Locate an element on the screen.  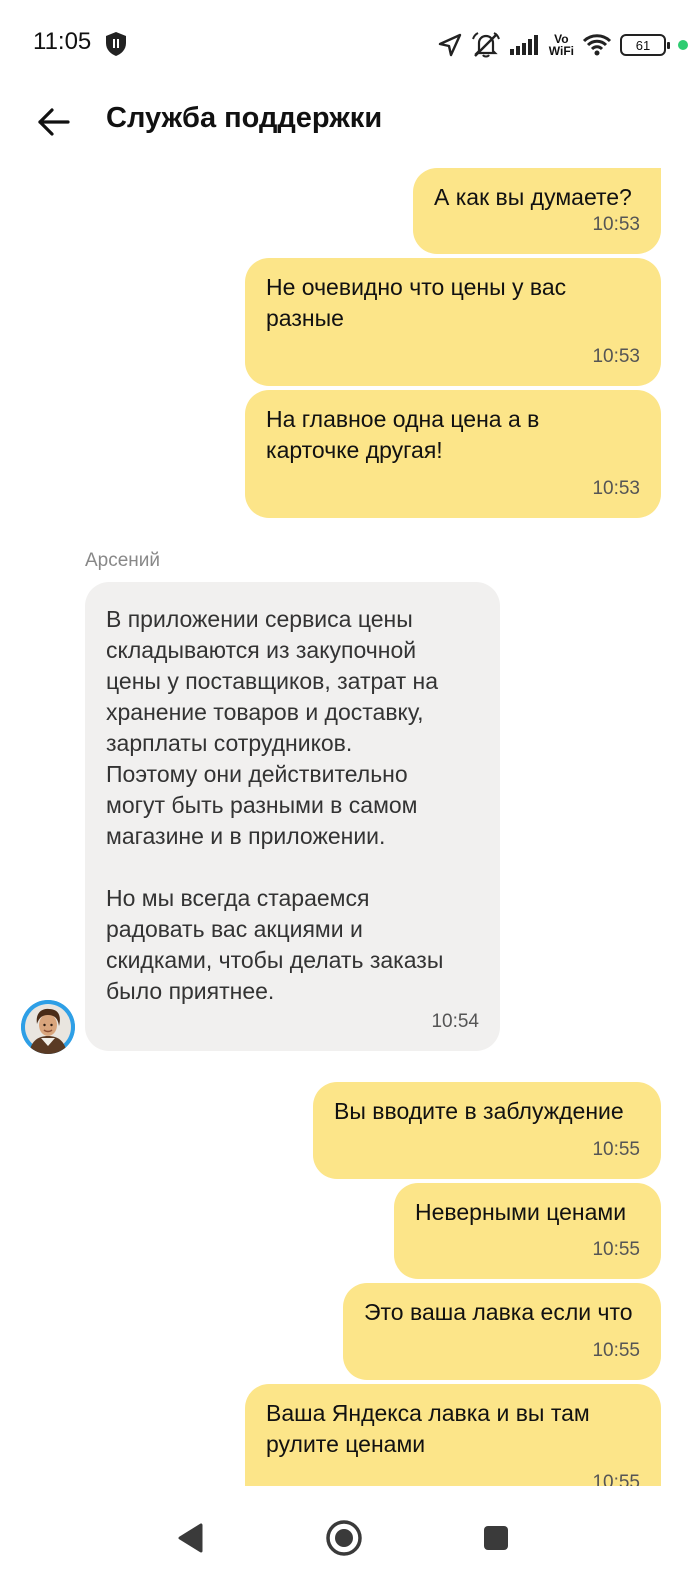
back-button is located at coordinates (54, 122).